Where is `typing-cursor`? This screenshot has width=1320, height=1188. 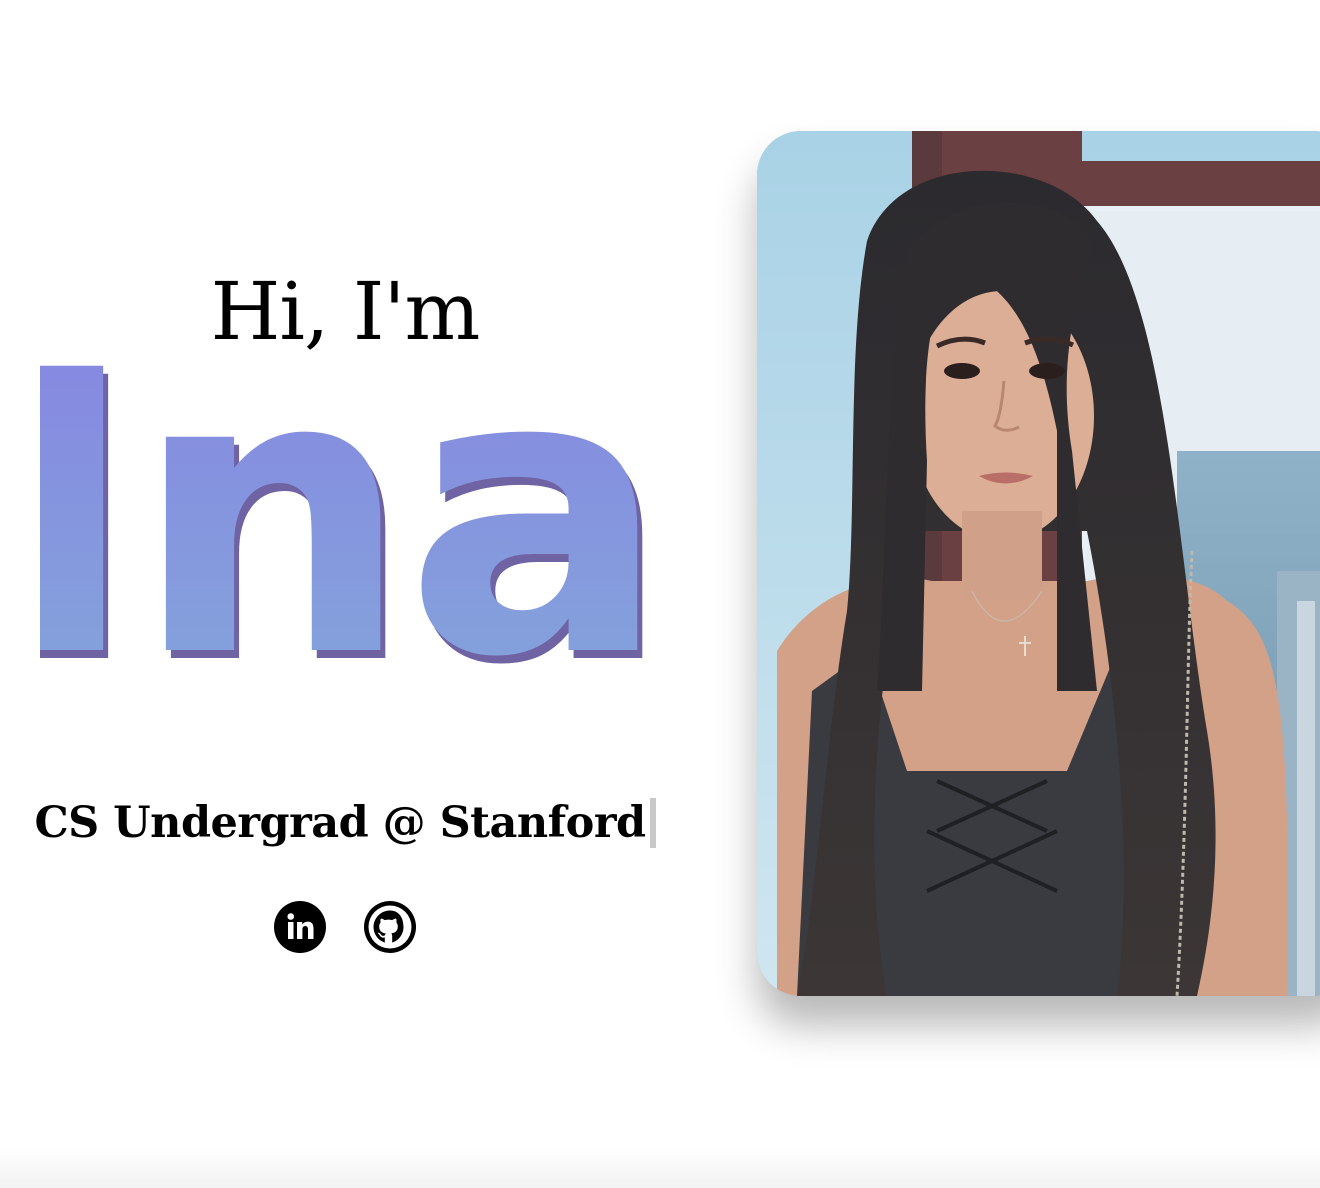 typing-cursor is located at coordinates (652, 823).